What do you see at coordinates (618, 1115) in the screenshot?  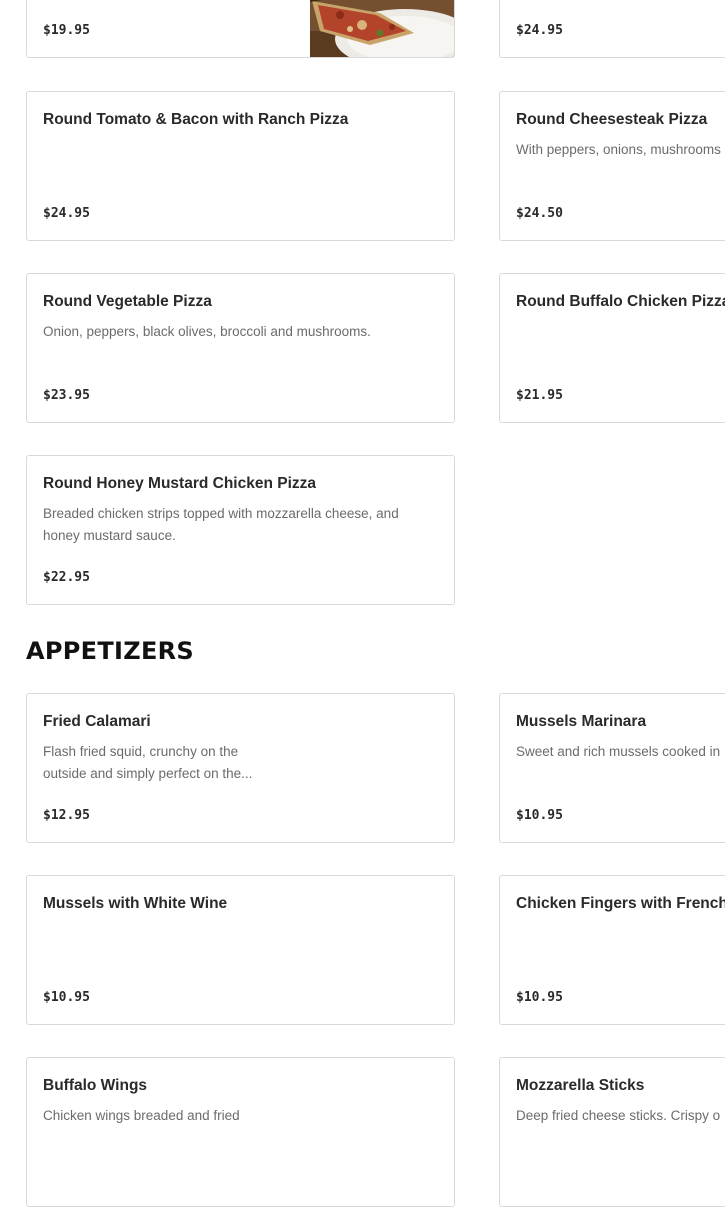 I see `item-description: Deep fried cheese sticks. Crispy o` at bounding box center [618, 1115].